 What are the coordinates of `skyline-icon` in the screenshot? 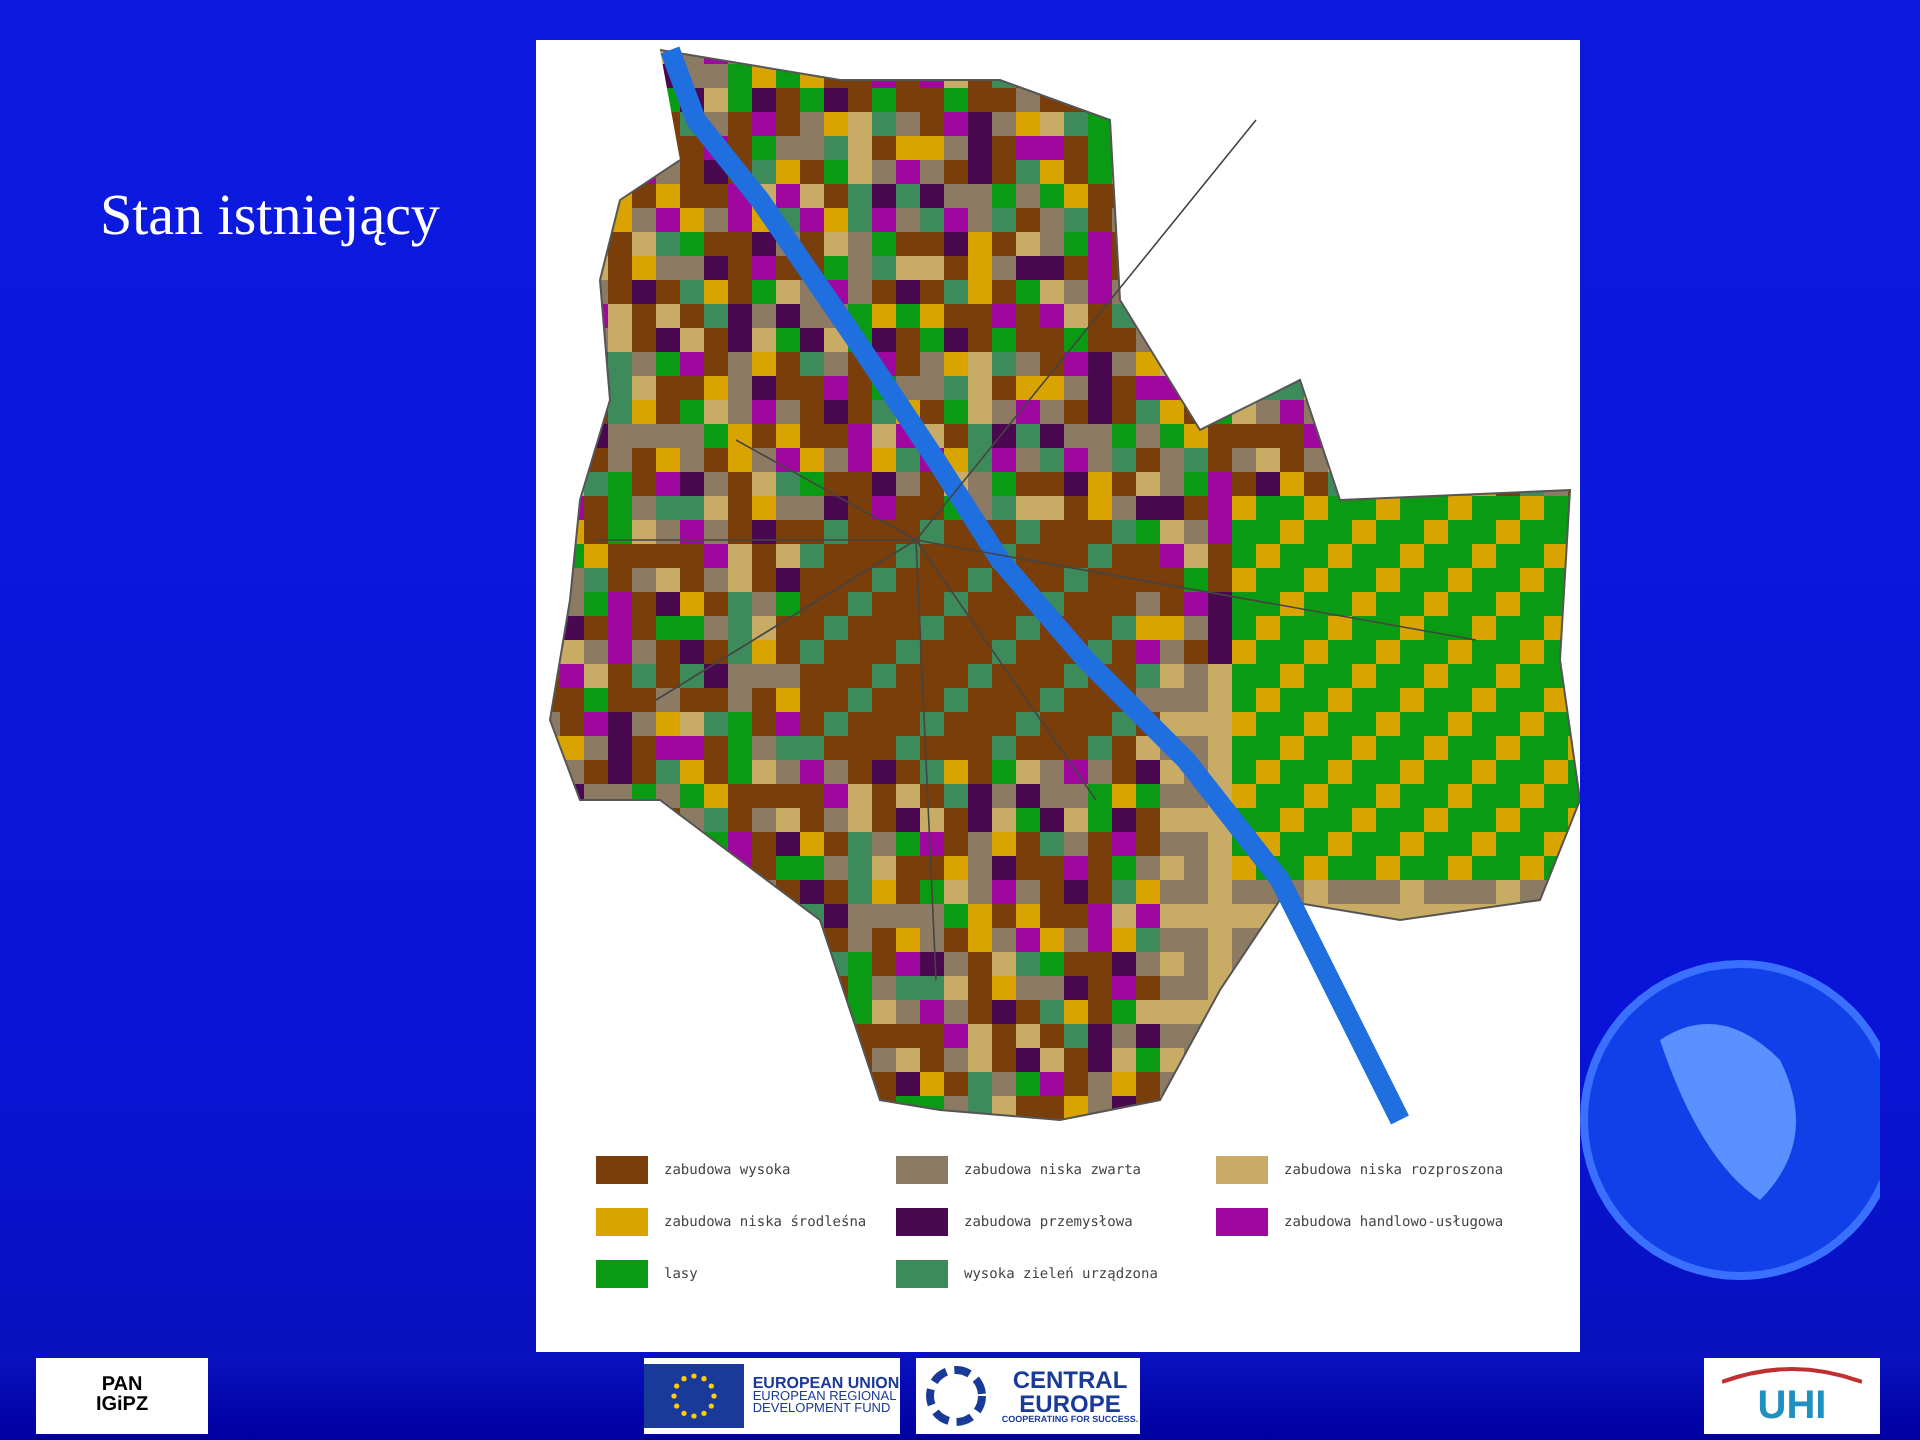 It's located at (1792, 1373).